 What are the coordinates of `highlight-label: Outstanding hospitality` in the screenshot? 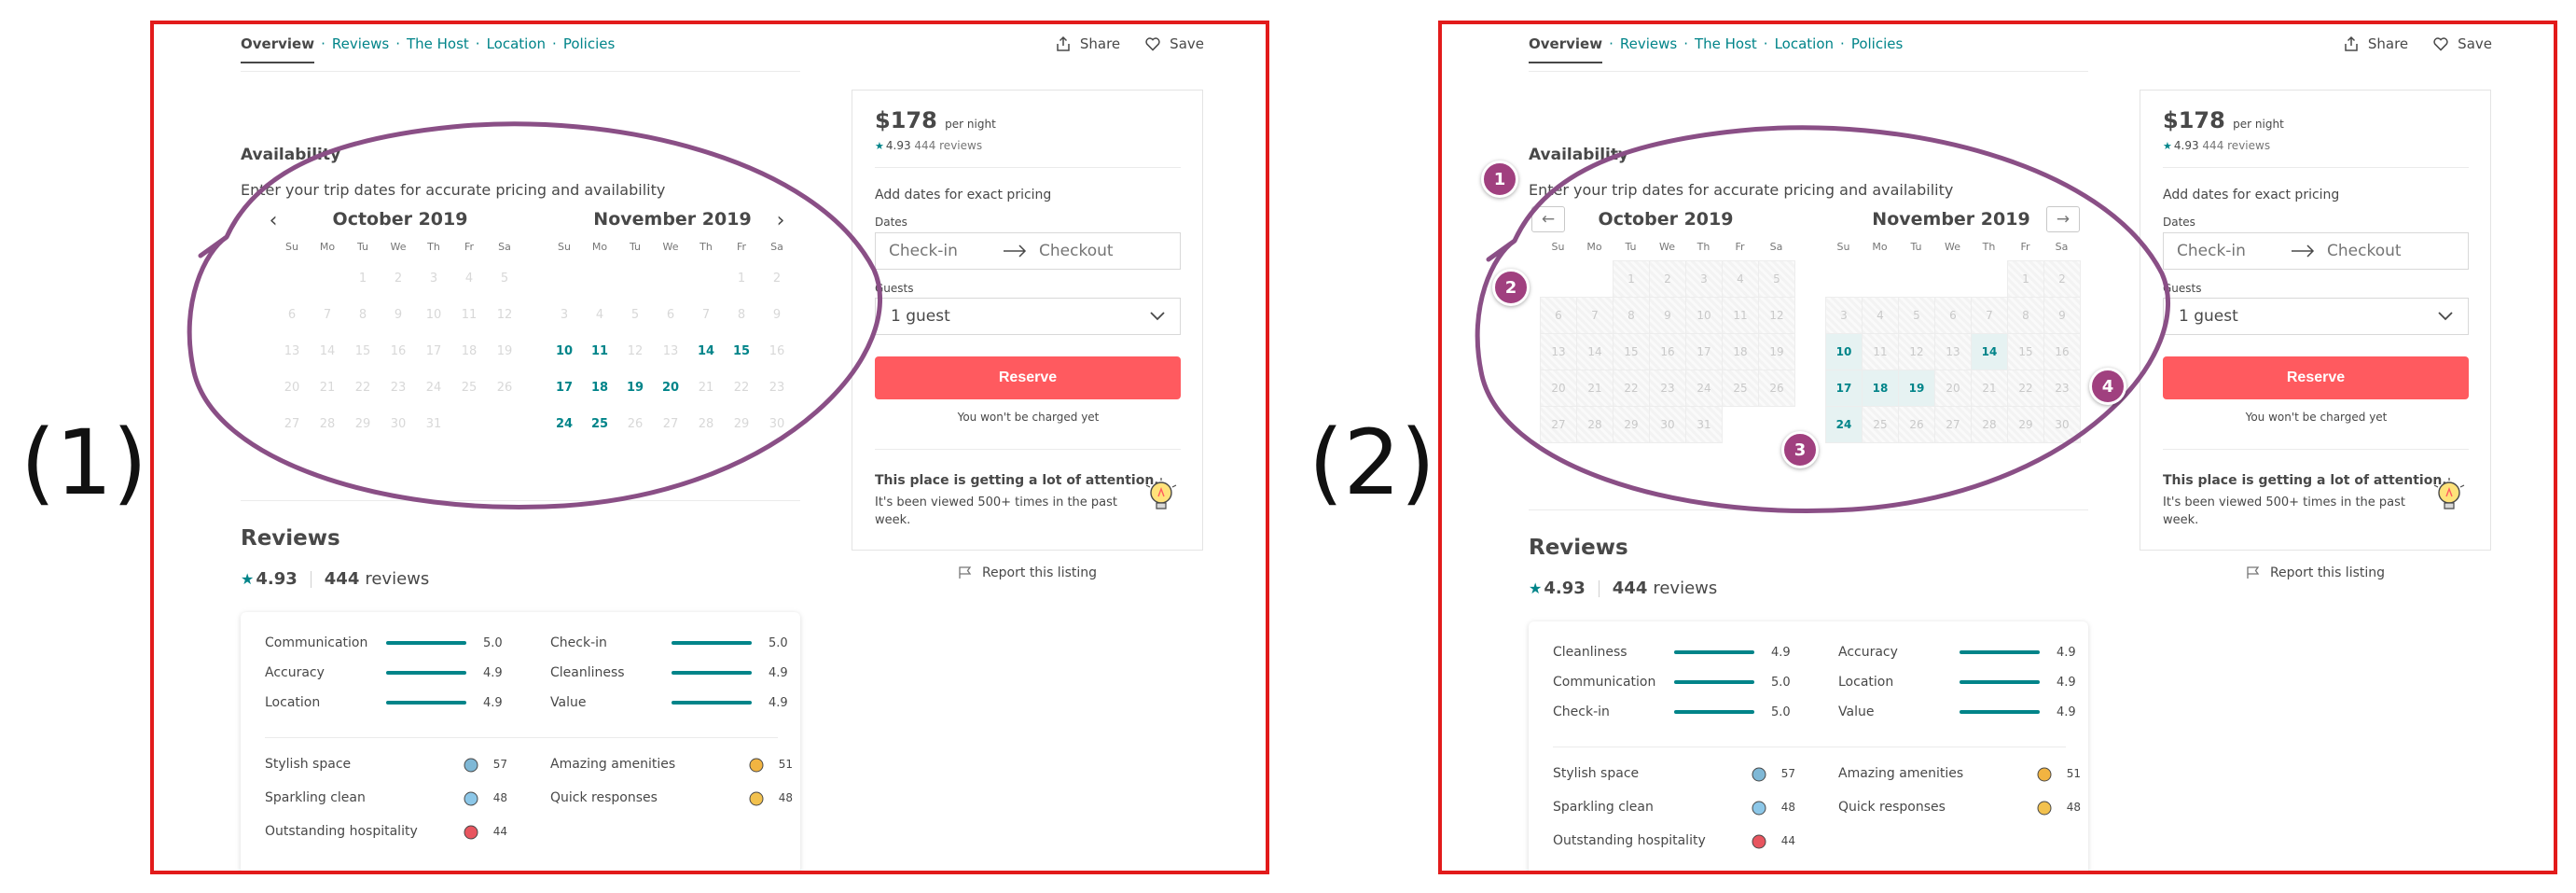 It's located at (1629, 840).